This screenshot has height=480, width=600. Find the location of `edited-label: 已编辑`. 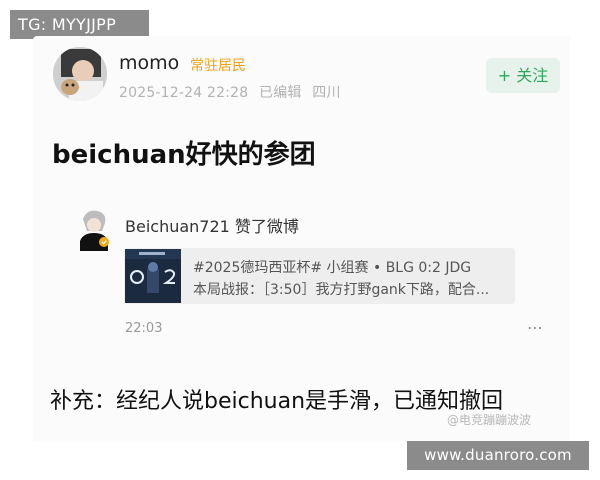

edited-label: 已编辑 is located at coordinates (280, 93).